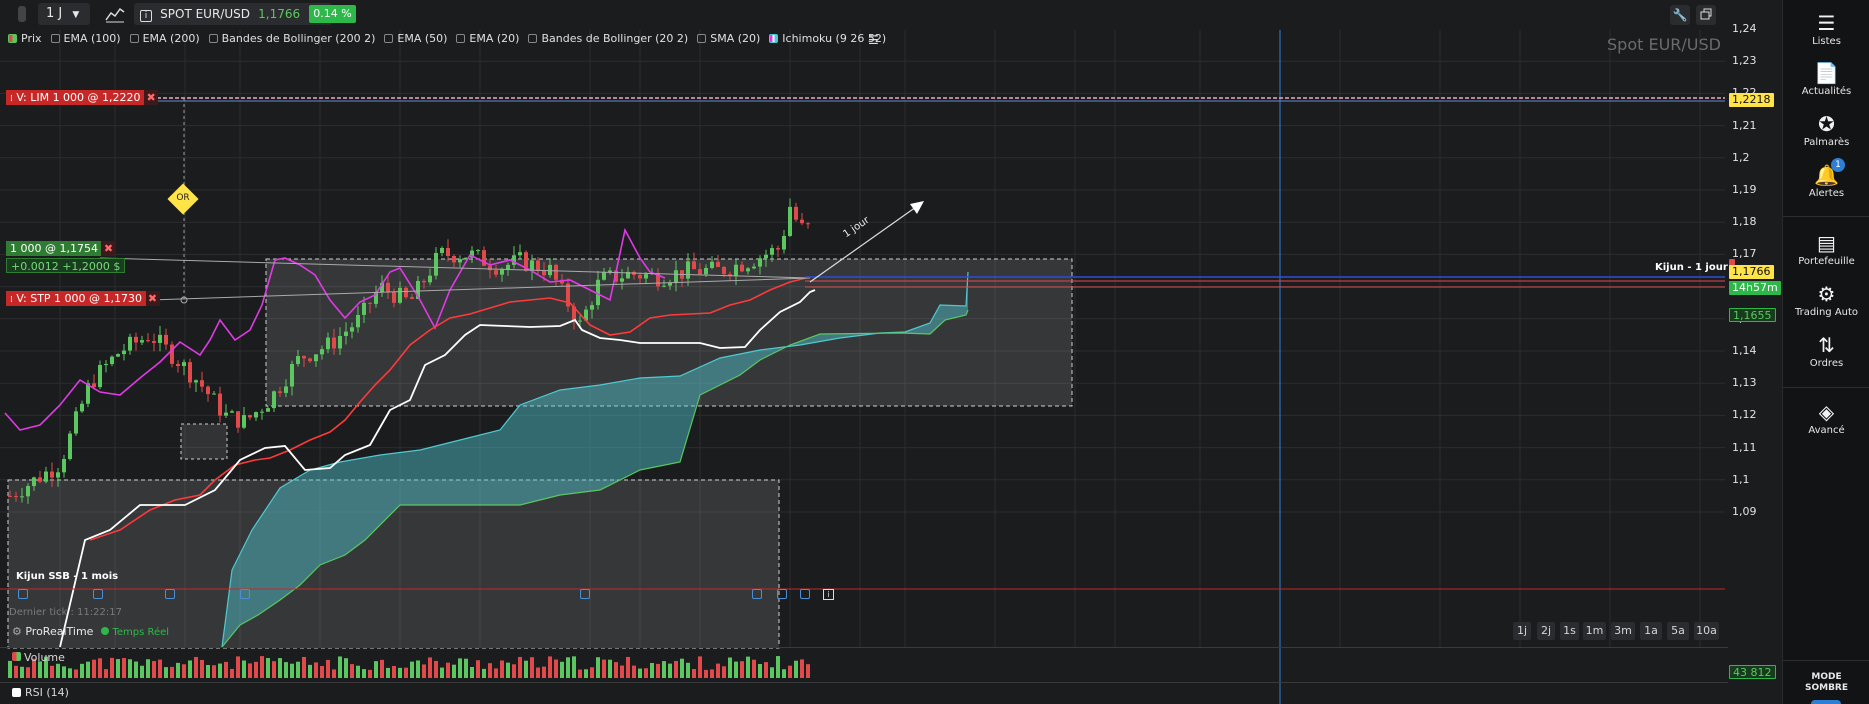 Image resolution: width=1869 pixels, height=704 pixels. Describe the element at coordinates (1744, 28) in the screenshot. I see `price-axis-label: 1,24` at that location.